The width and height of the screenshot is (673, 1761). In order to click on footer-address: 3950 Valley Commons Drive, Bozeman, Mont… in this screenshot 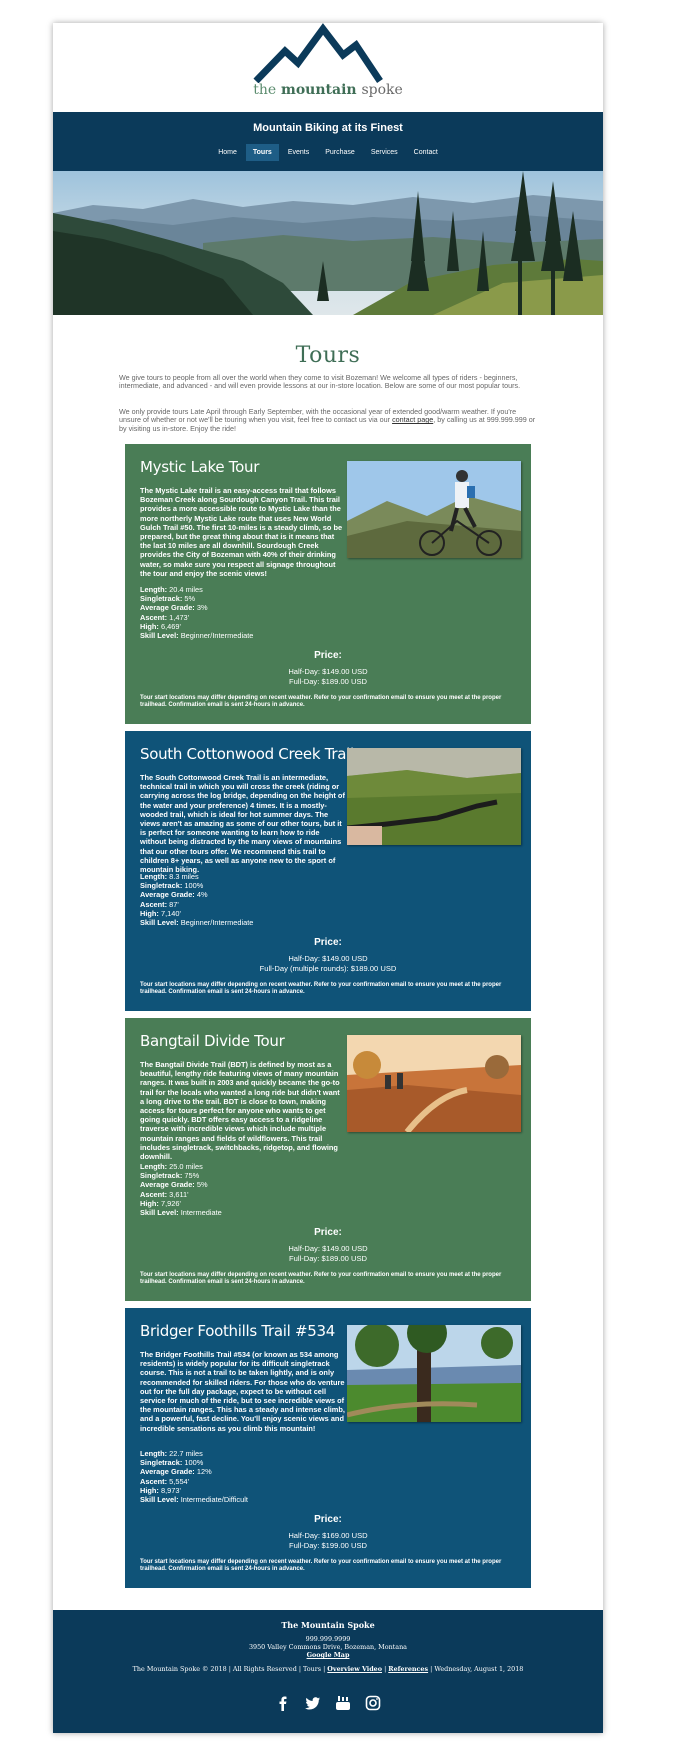, I will do `click(327, 1647)`.